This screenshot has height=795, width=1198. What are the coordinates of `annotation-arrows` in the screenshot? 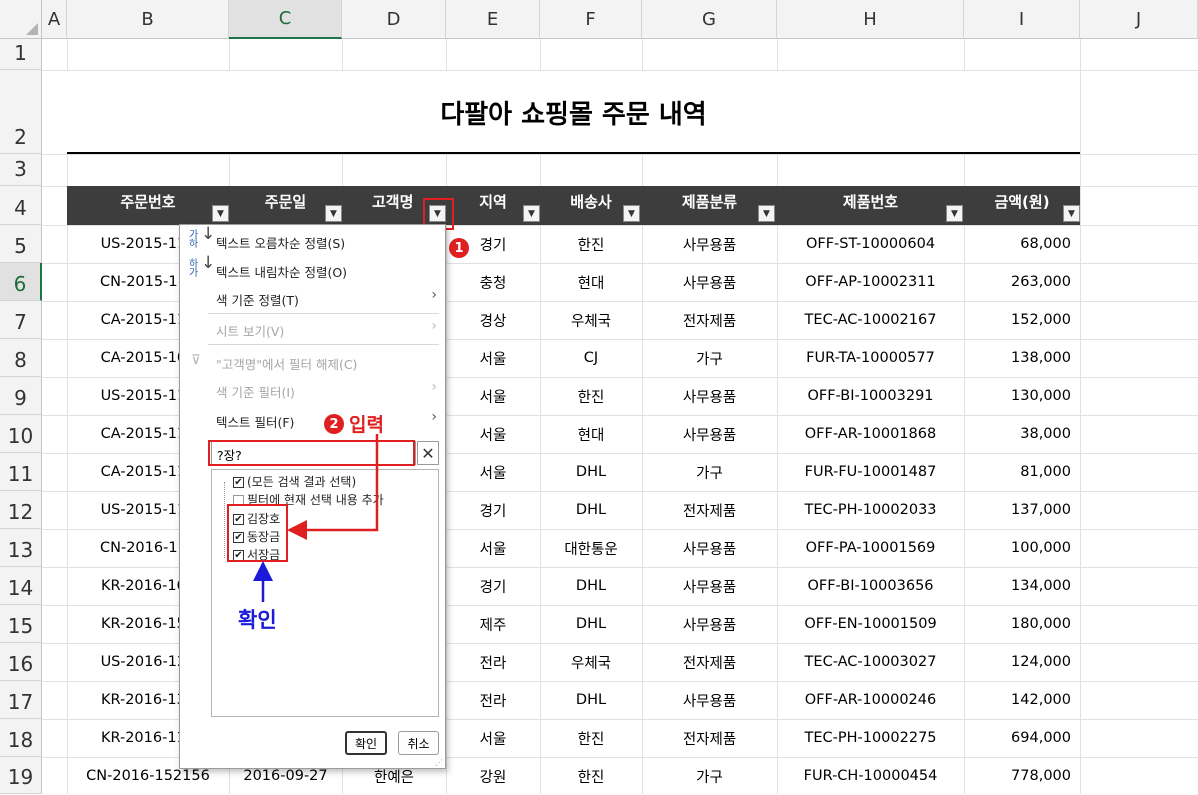 It's located at (316, 518).